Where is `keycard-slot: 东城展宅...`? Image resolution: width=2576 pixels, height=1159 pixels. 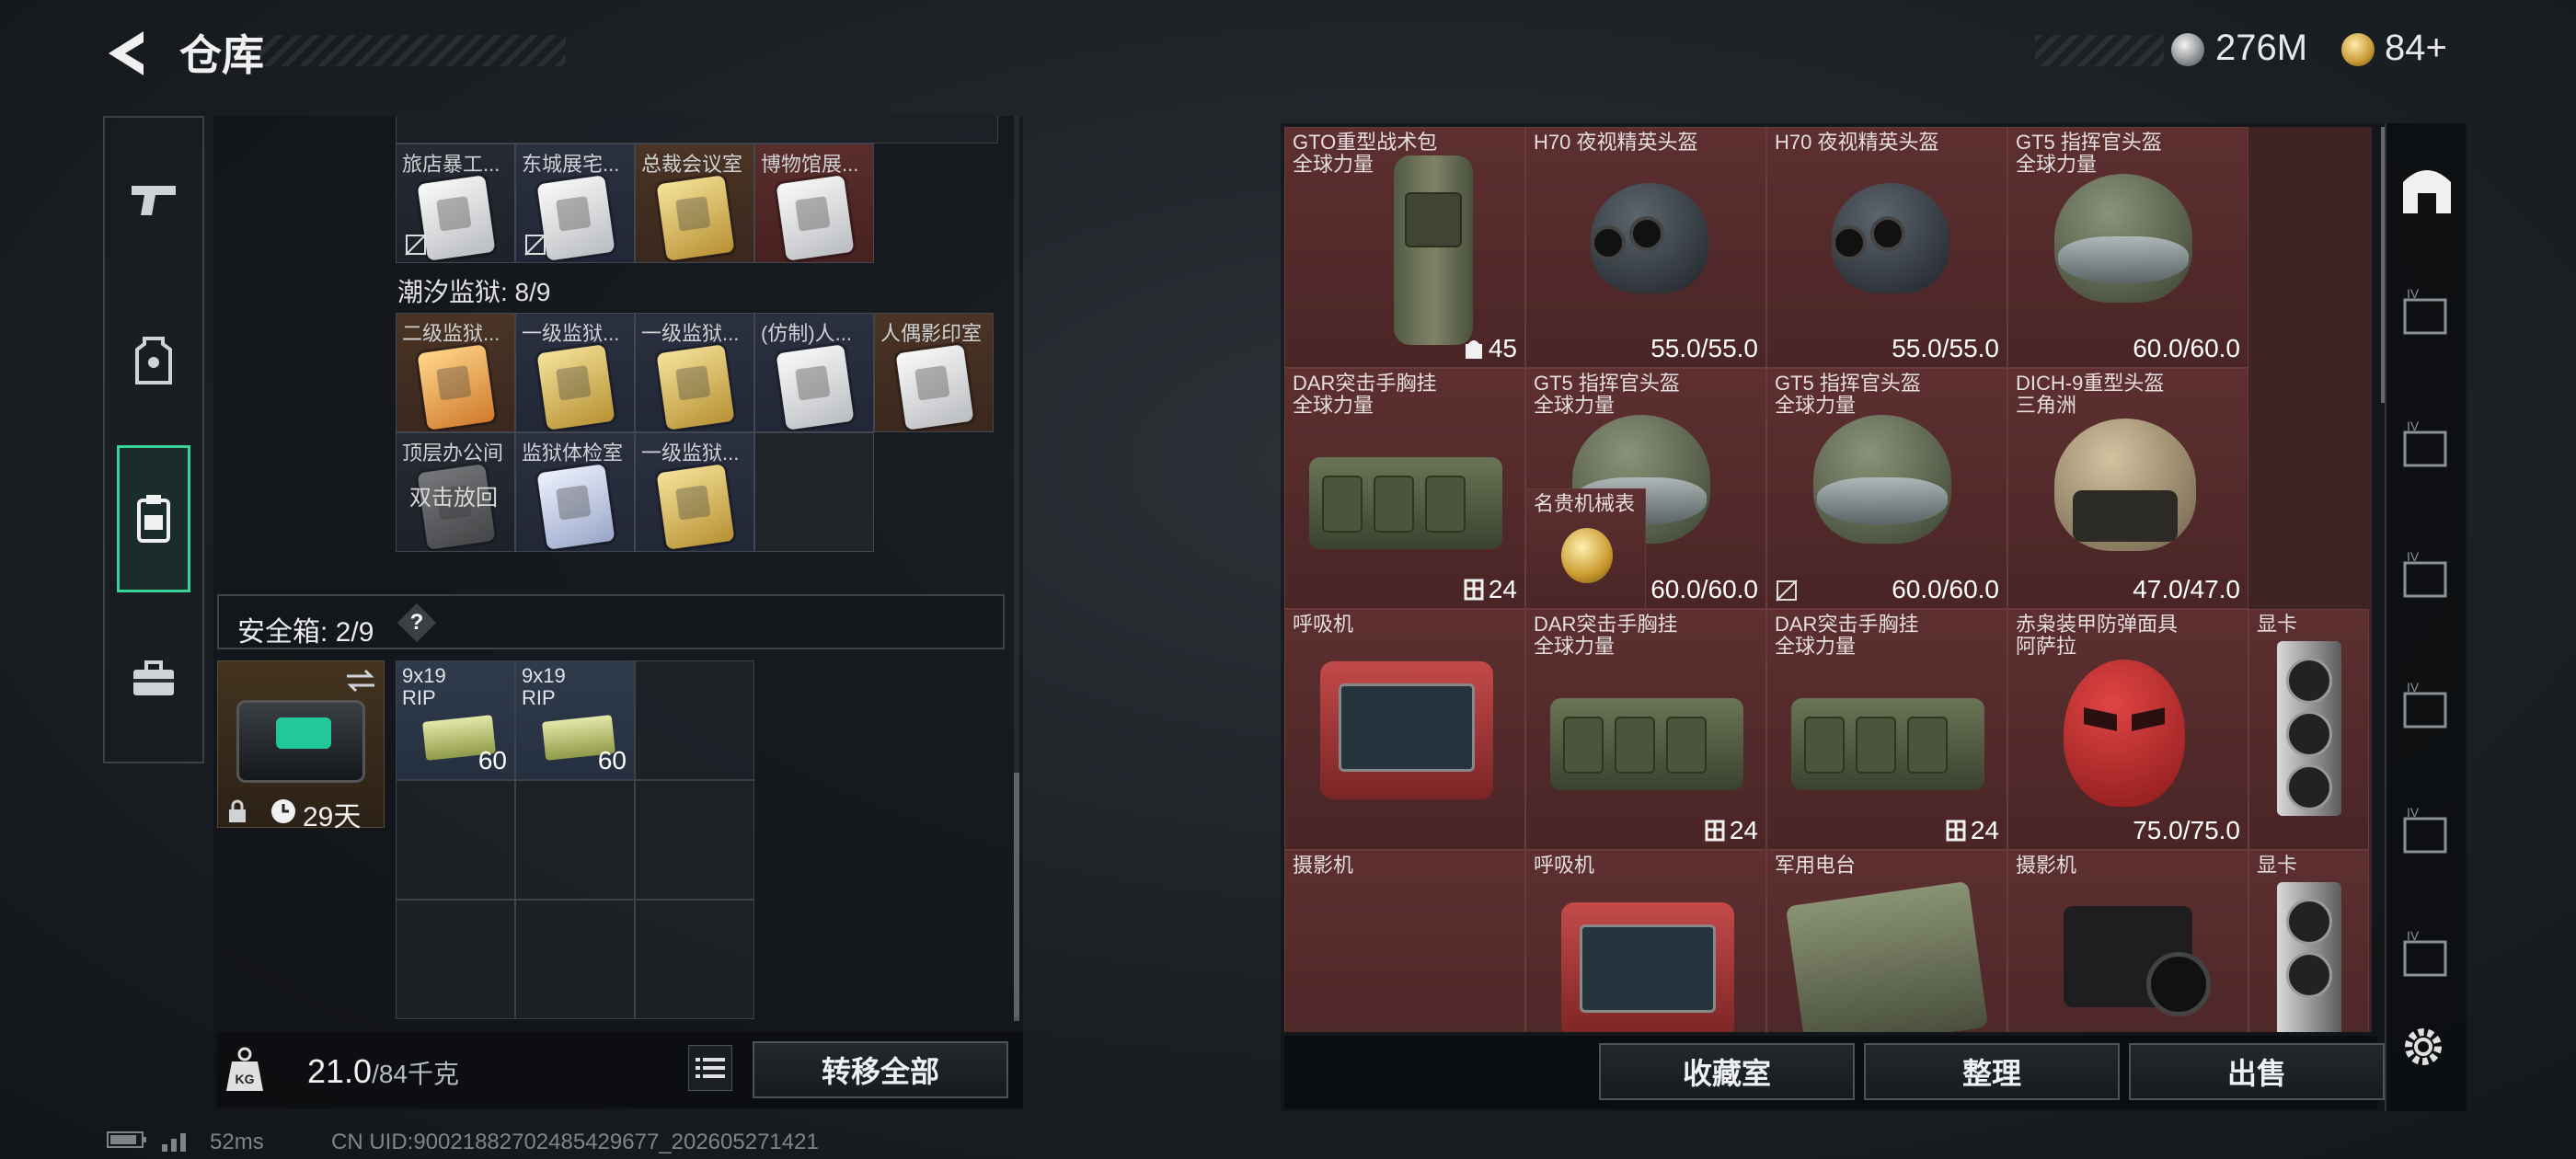 keycard-slot: 东城展宅... is located at coordinates (575, 203).